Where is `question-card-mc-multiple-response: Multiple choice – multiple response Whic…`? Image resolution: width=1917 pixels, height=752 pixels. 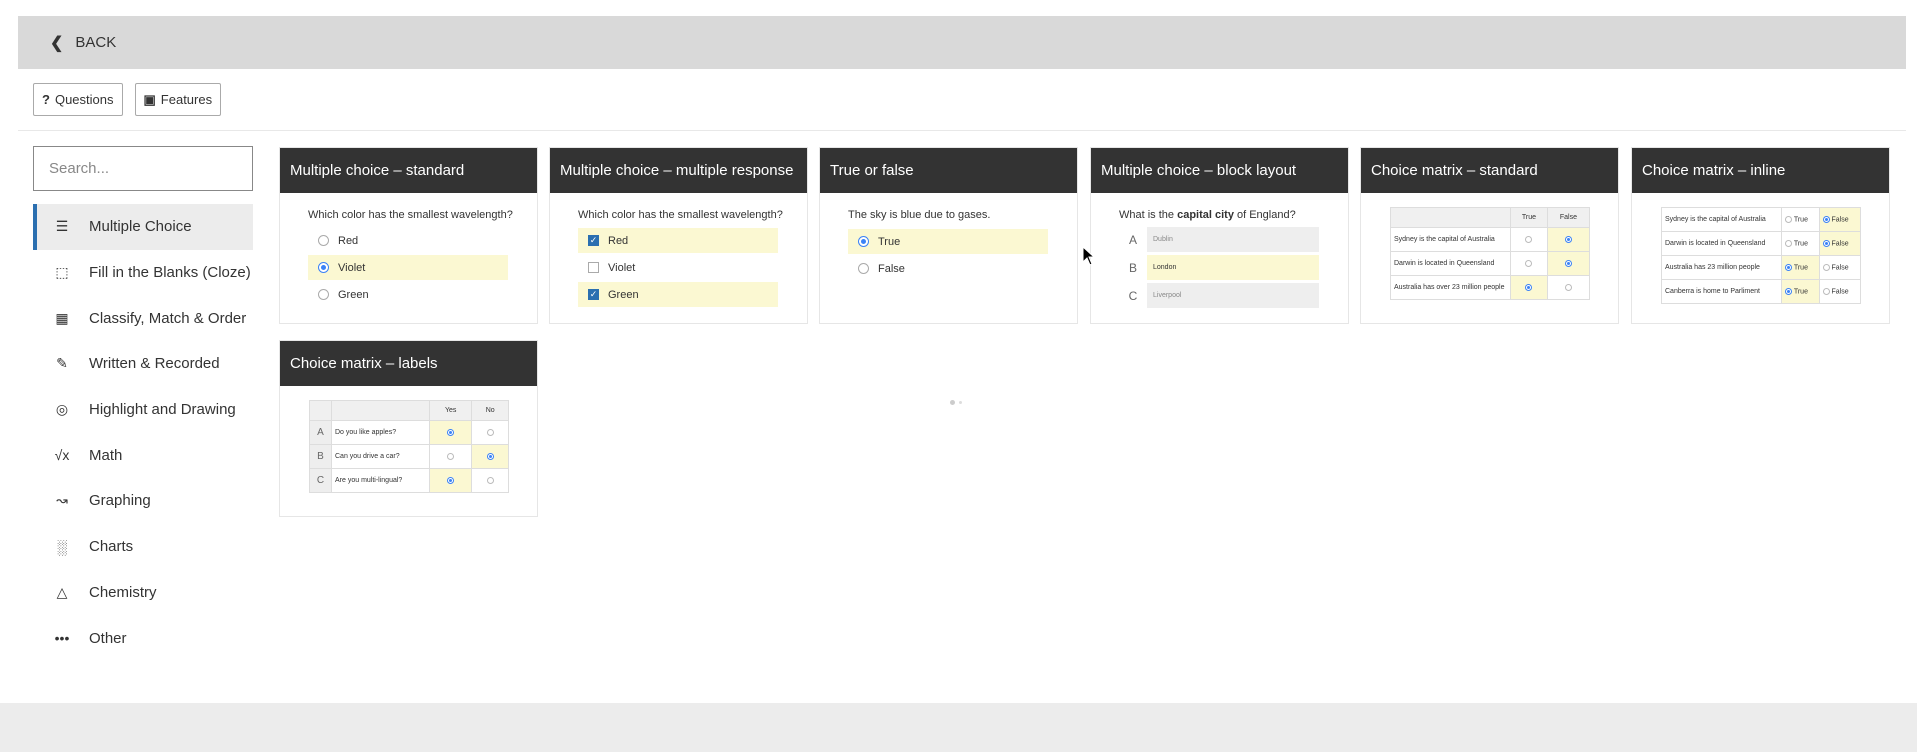
question-card-mc-multiple-response: Multiple choice – multiple response Whic… is located at coordinates (678, 235).